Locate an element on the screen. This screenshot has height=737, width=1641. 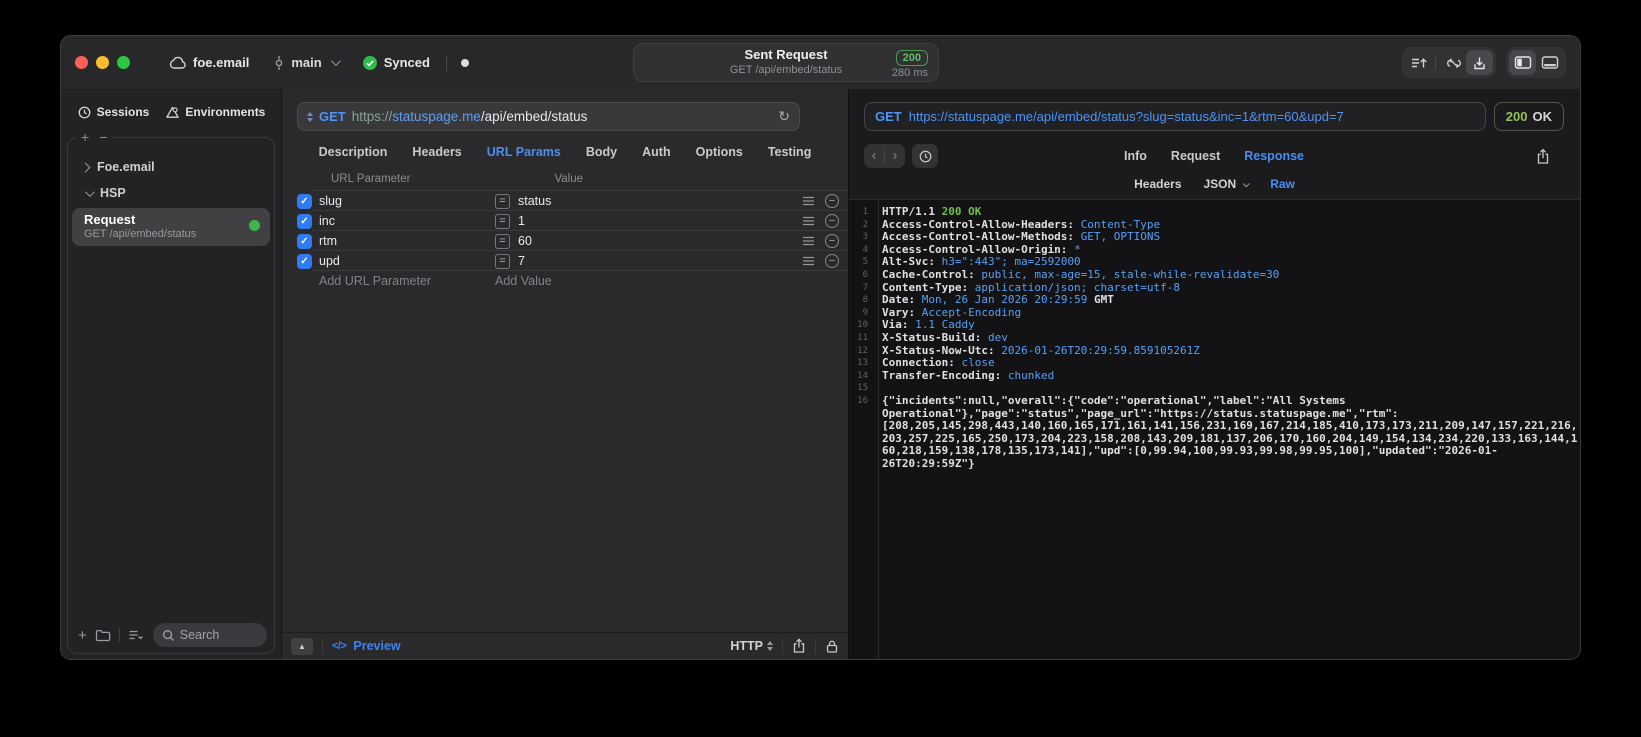
tree-item-hsp: HSP is located at coordinates (171, 193).